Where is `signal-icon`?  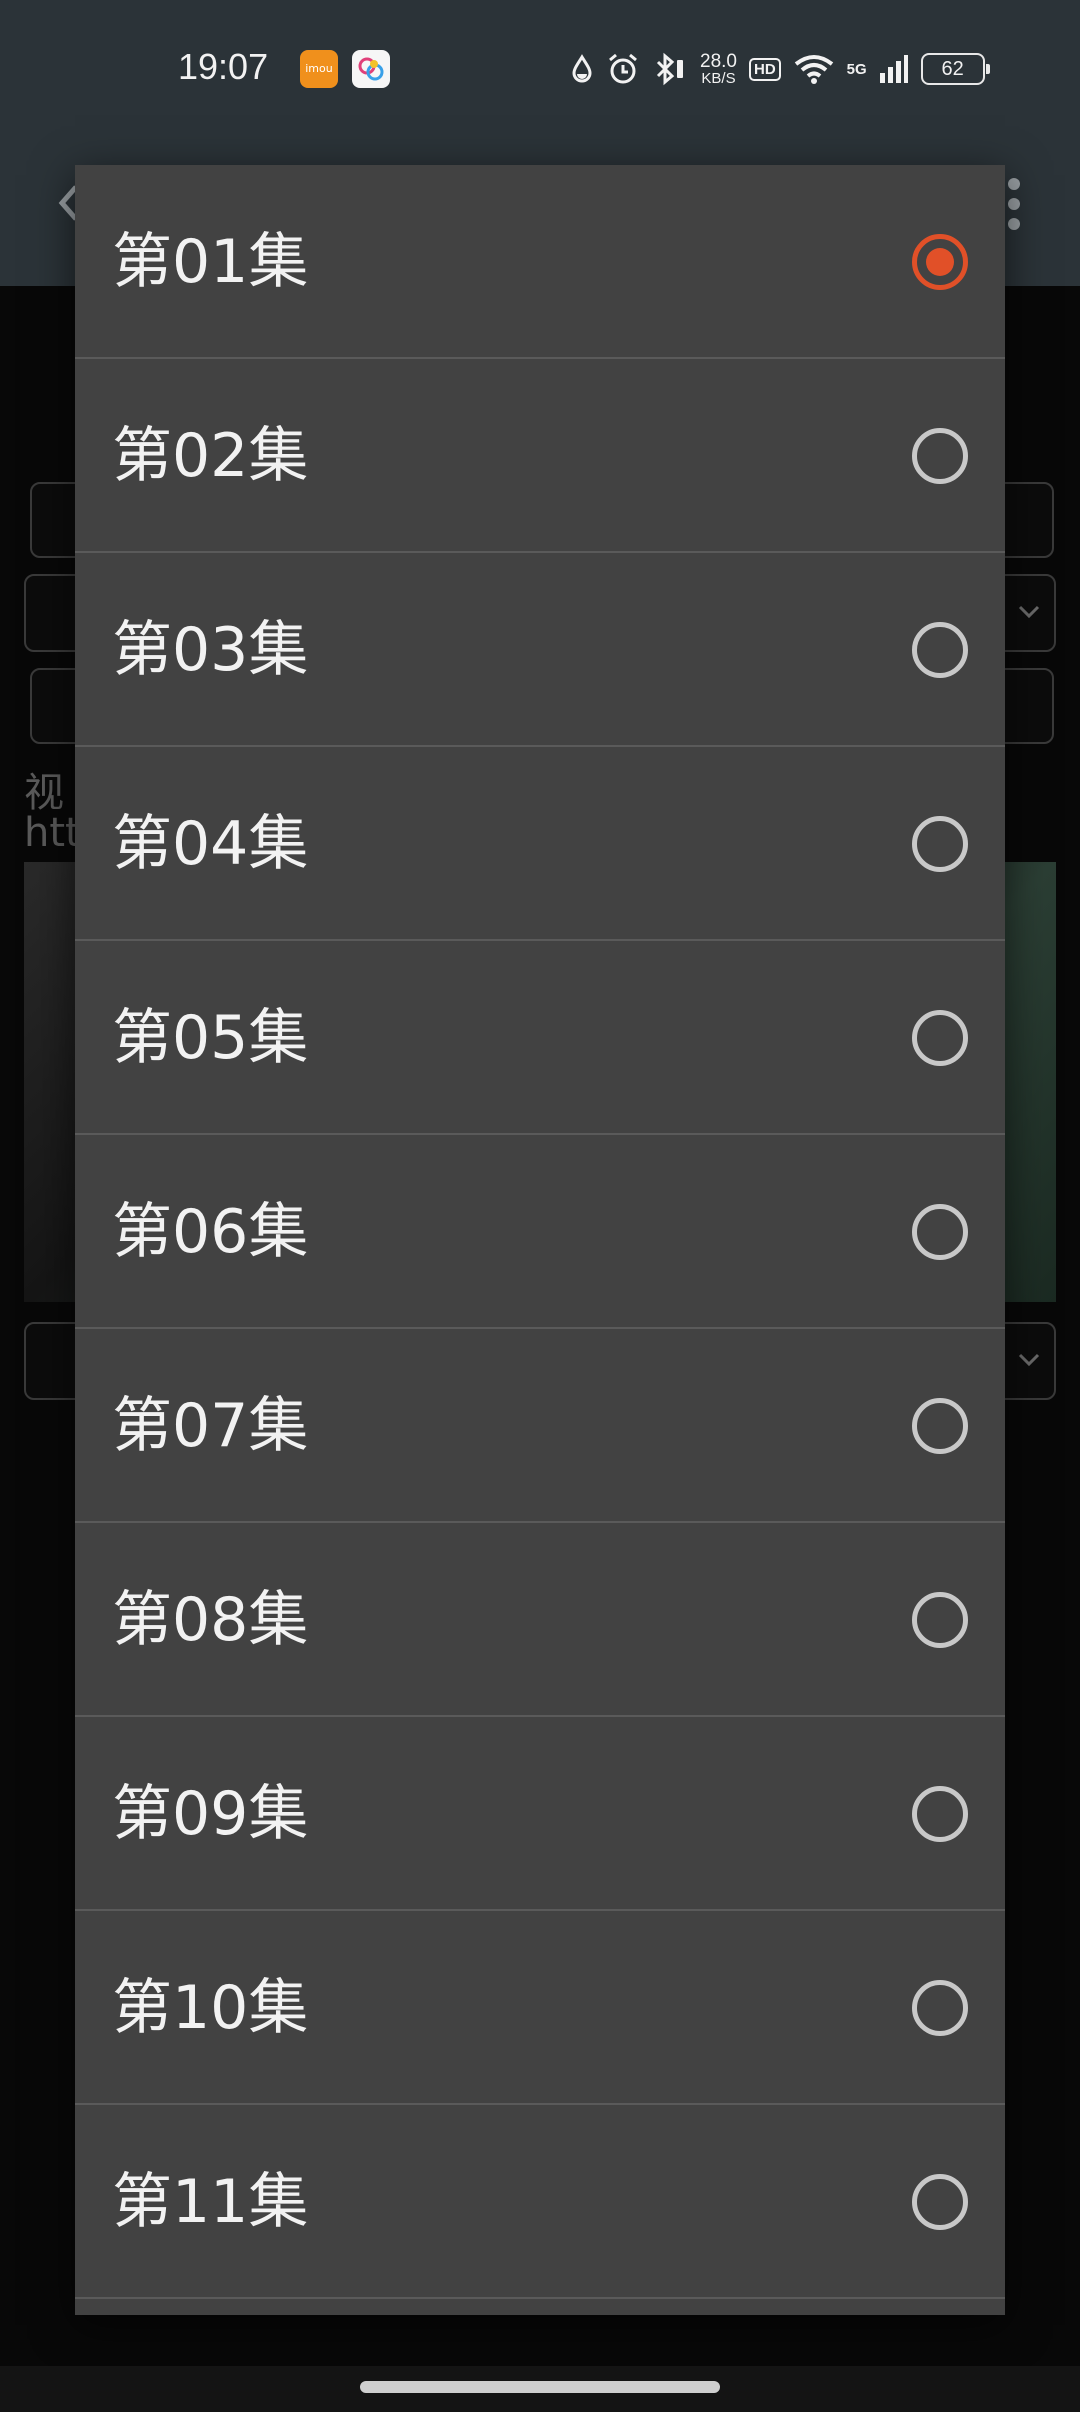
signal-icon is located at coordinates (893, 69).